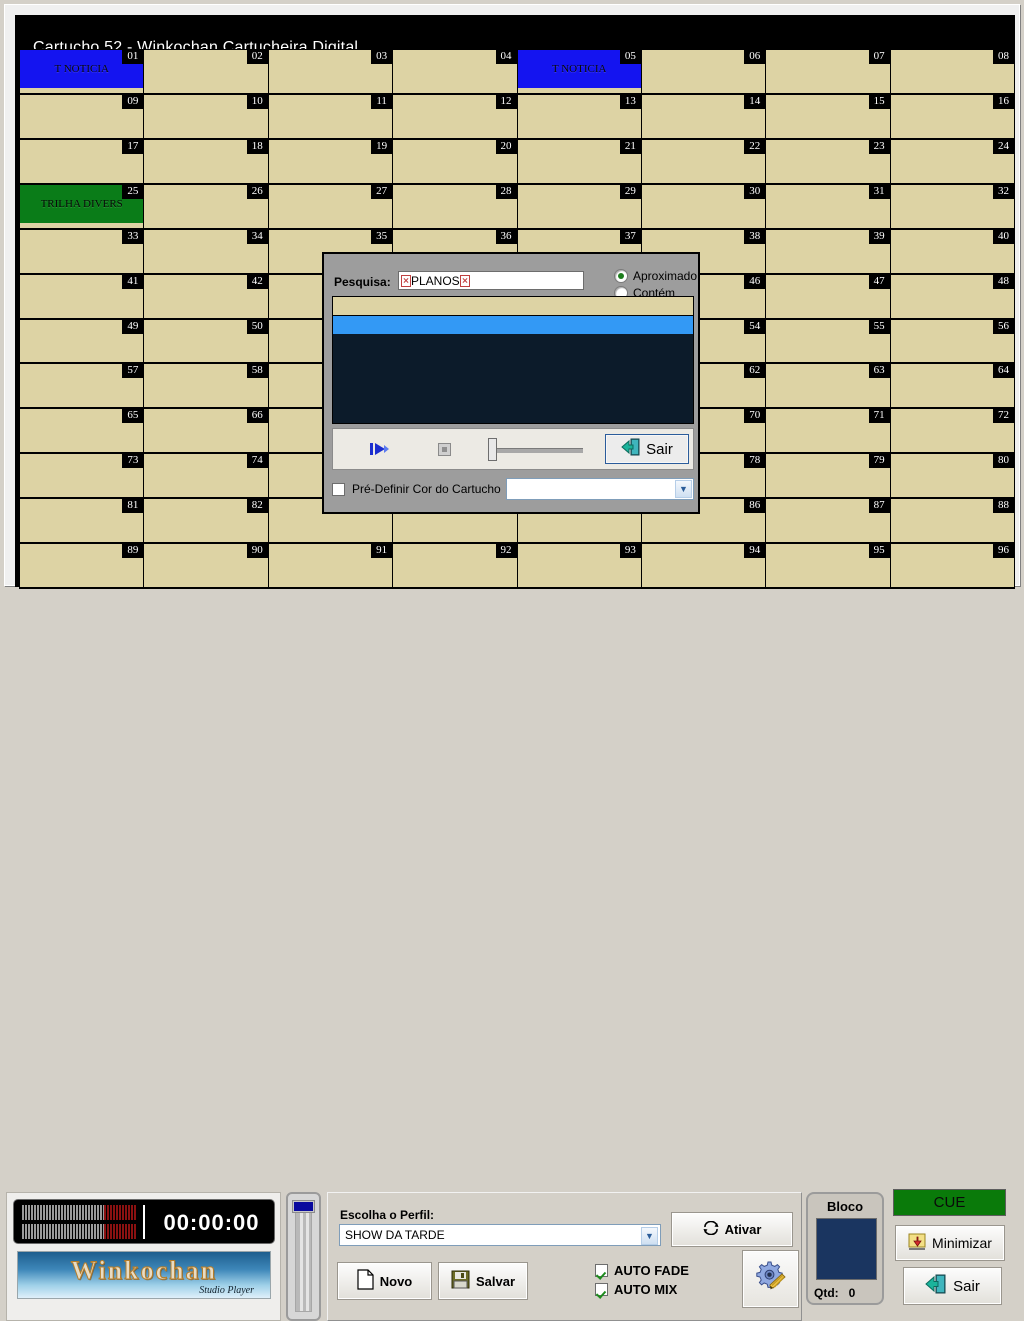 The width and height of the screenshot is (1024, 1321). I want to click on cartridge-cell-94: 94, so click(703, 566).